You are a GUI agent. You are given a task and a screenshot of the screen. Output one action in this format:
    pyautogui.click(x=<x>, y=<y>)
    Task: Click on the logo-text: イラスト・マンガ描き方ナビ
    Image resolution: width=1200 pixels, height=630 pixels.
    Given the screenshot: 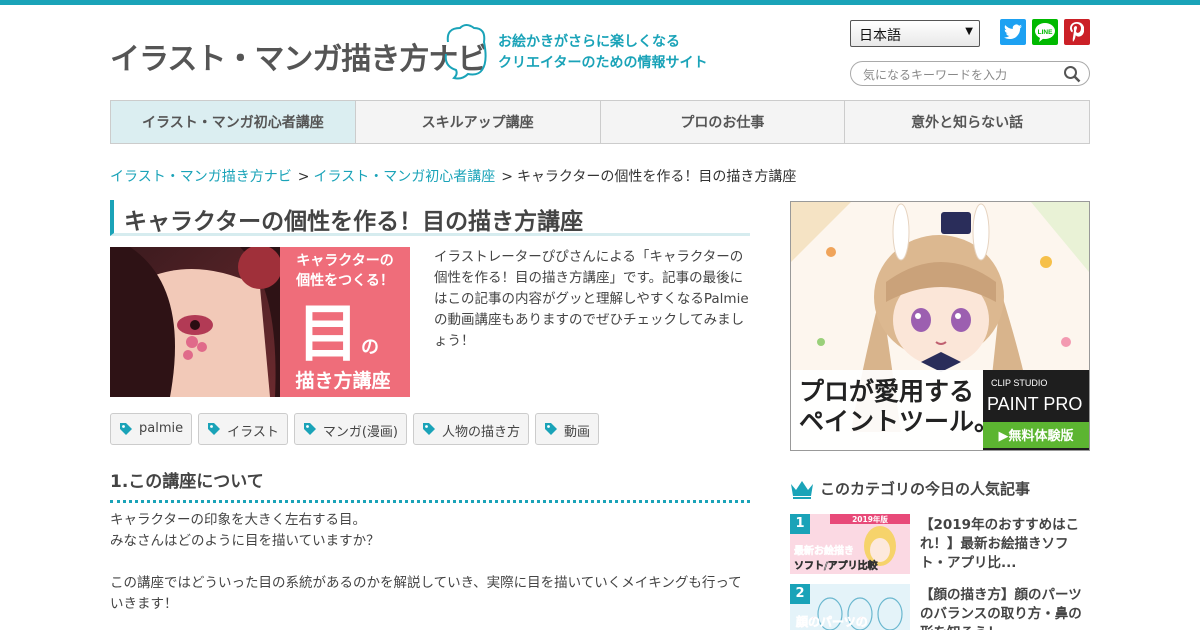 What is the action you would take?
    pyautogui.click(x=298, y=59)
    